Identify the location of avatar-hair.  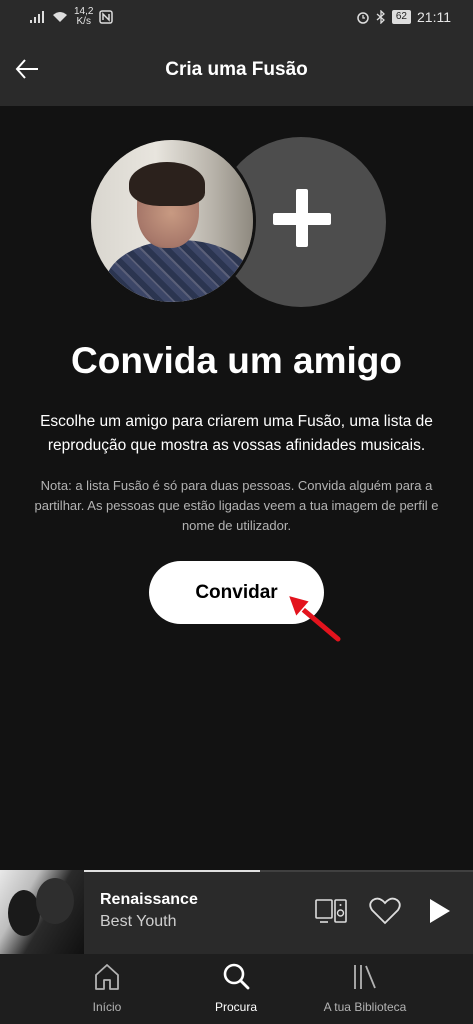
(167, 184).